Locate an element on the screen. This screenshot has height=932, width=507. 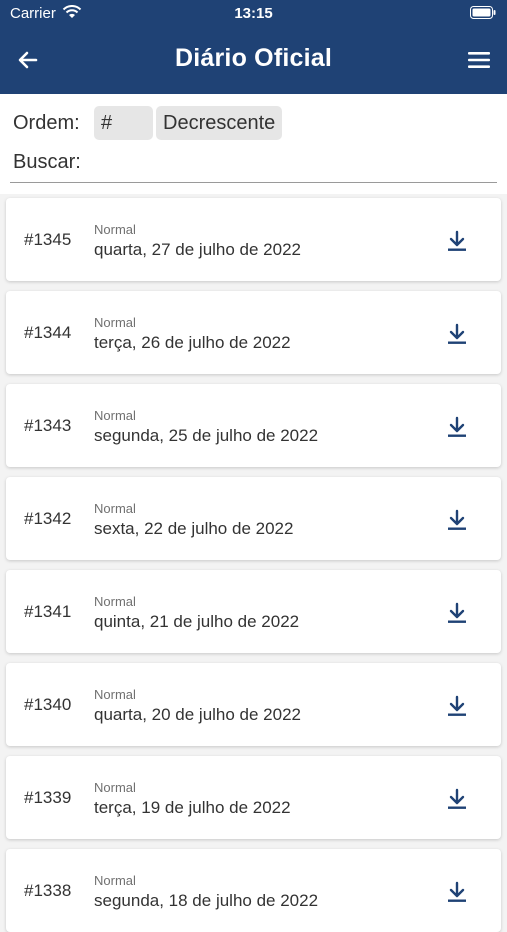
list-item: #1342 Normal sexta, 22 de julho de 2022 is located at coordinates (253, 518).